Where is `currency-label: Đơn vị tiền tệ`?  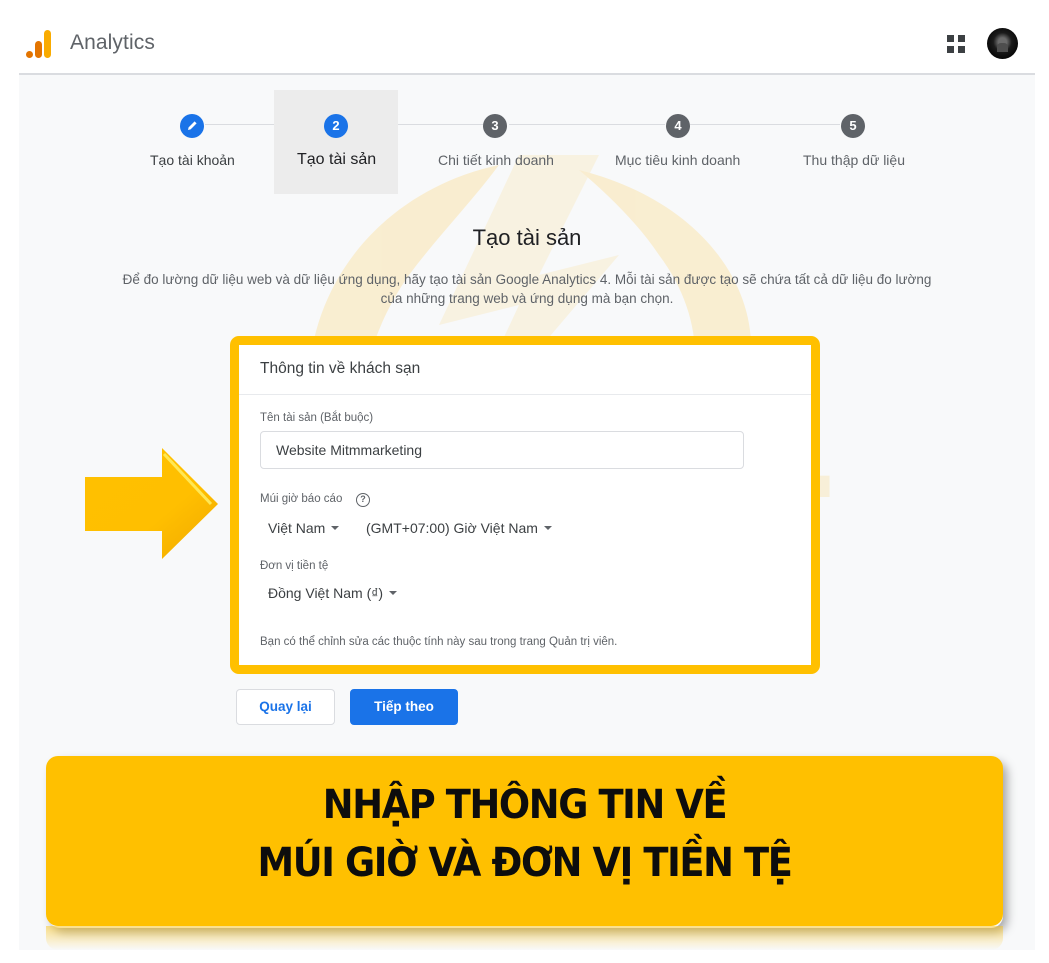
currency-label: Đơn vị tiền tệ is located at coordinates (294, 566).